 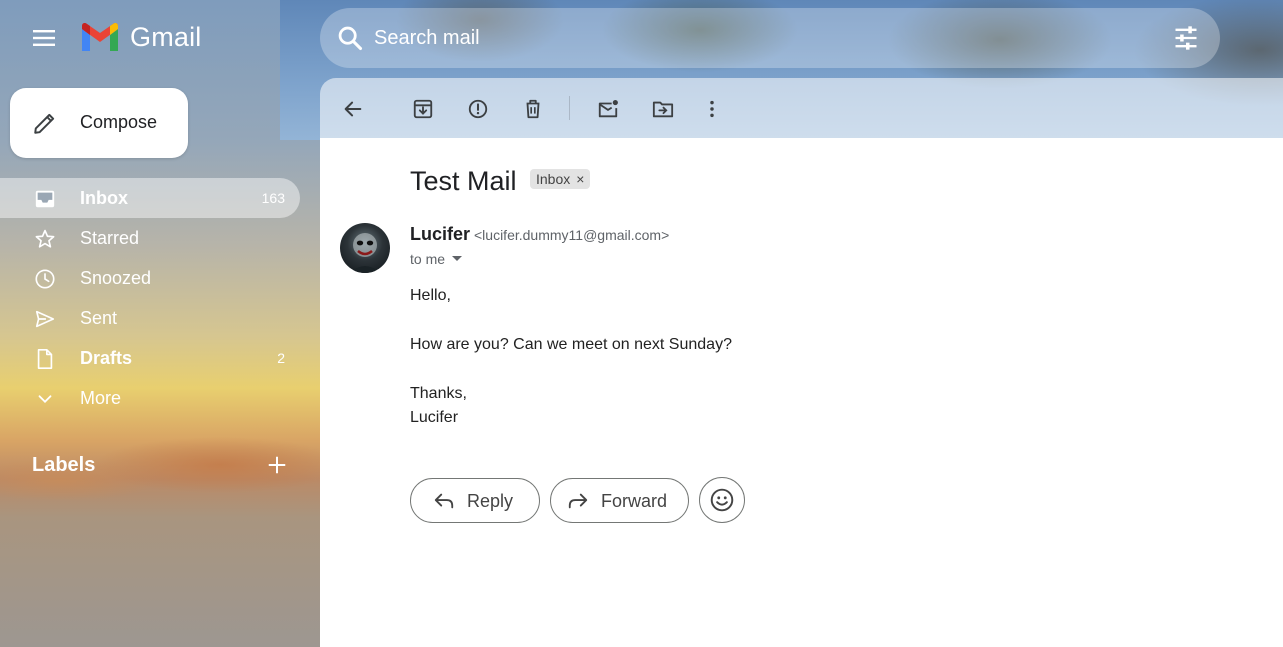 I want to click on add-label-icon, so click(x=277, y=465).